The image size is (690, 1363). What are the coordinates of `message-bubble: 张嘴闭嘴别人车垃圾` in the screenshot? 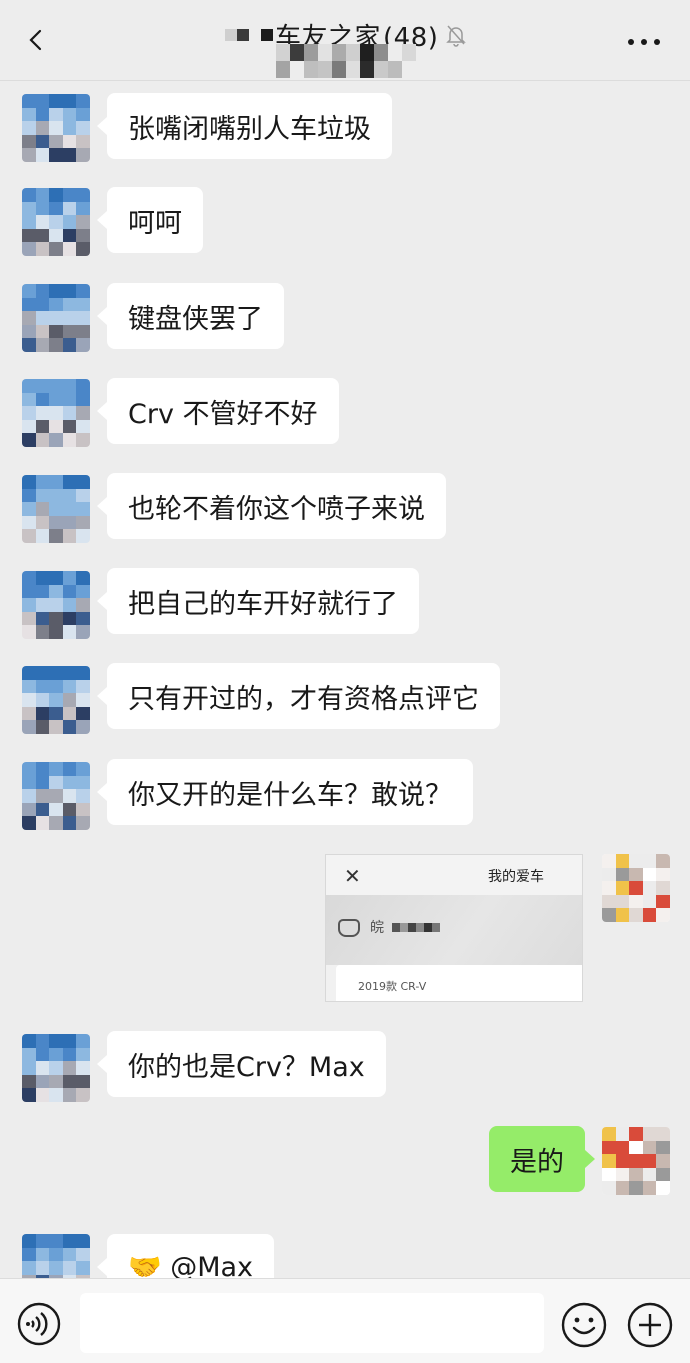 It's located at (244, 126).